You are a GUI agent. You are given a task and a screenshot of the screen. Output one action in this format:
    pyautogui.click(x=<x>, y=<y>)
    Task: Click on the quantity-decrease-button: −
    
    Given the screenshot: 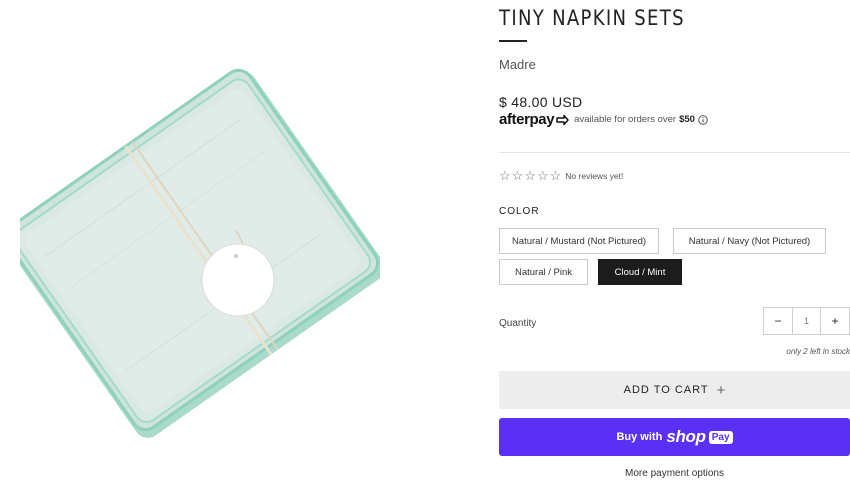 What is the action you would take?
    pyautogui.click(x=778, y=321)
    